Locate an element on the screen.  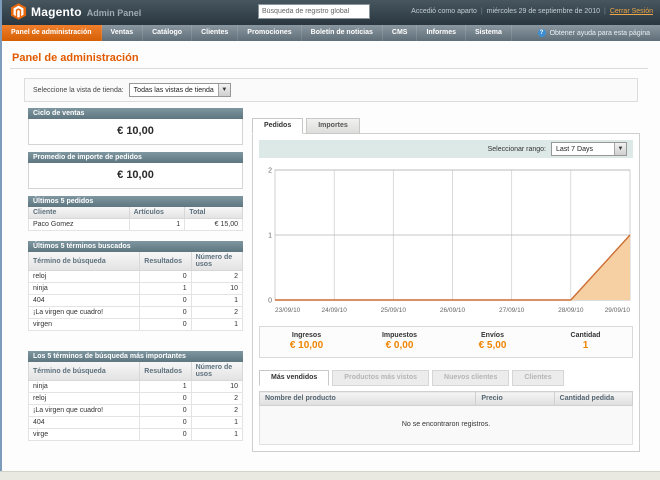
table-row: virgen 0 1 is located at coordinates (135, 324).